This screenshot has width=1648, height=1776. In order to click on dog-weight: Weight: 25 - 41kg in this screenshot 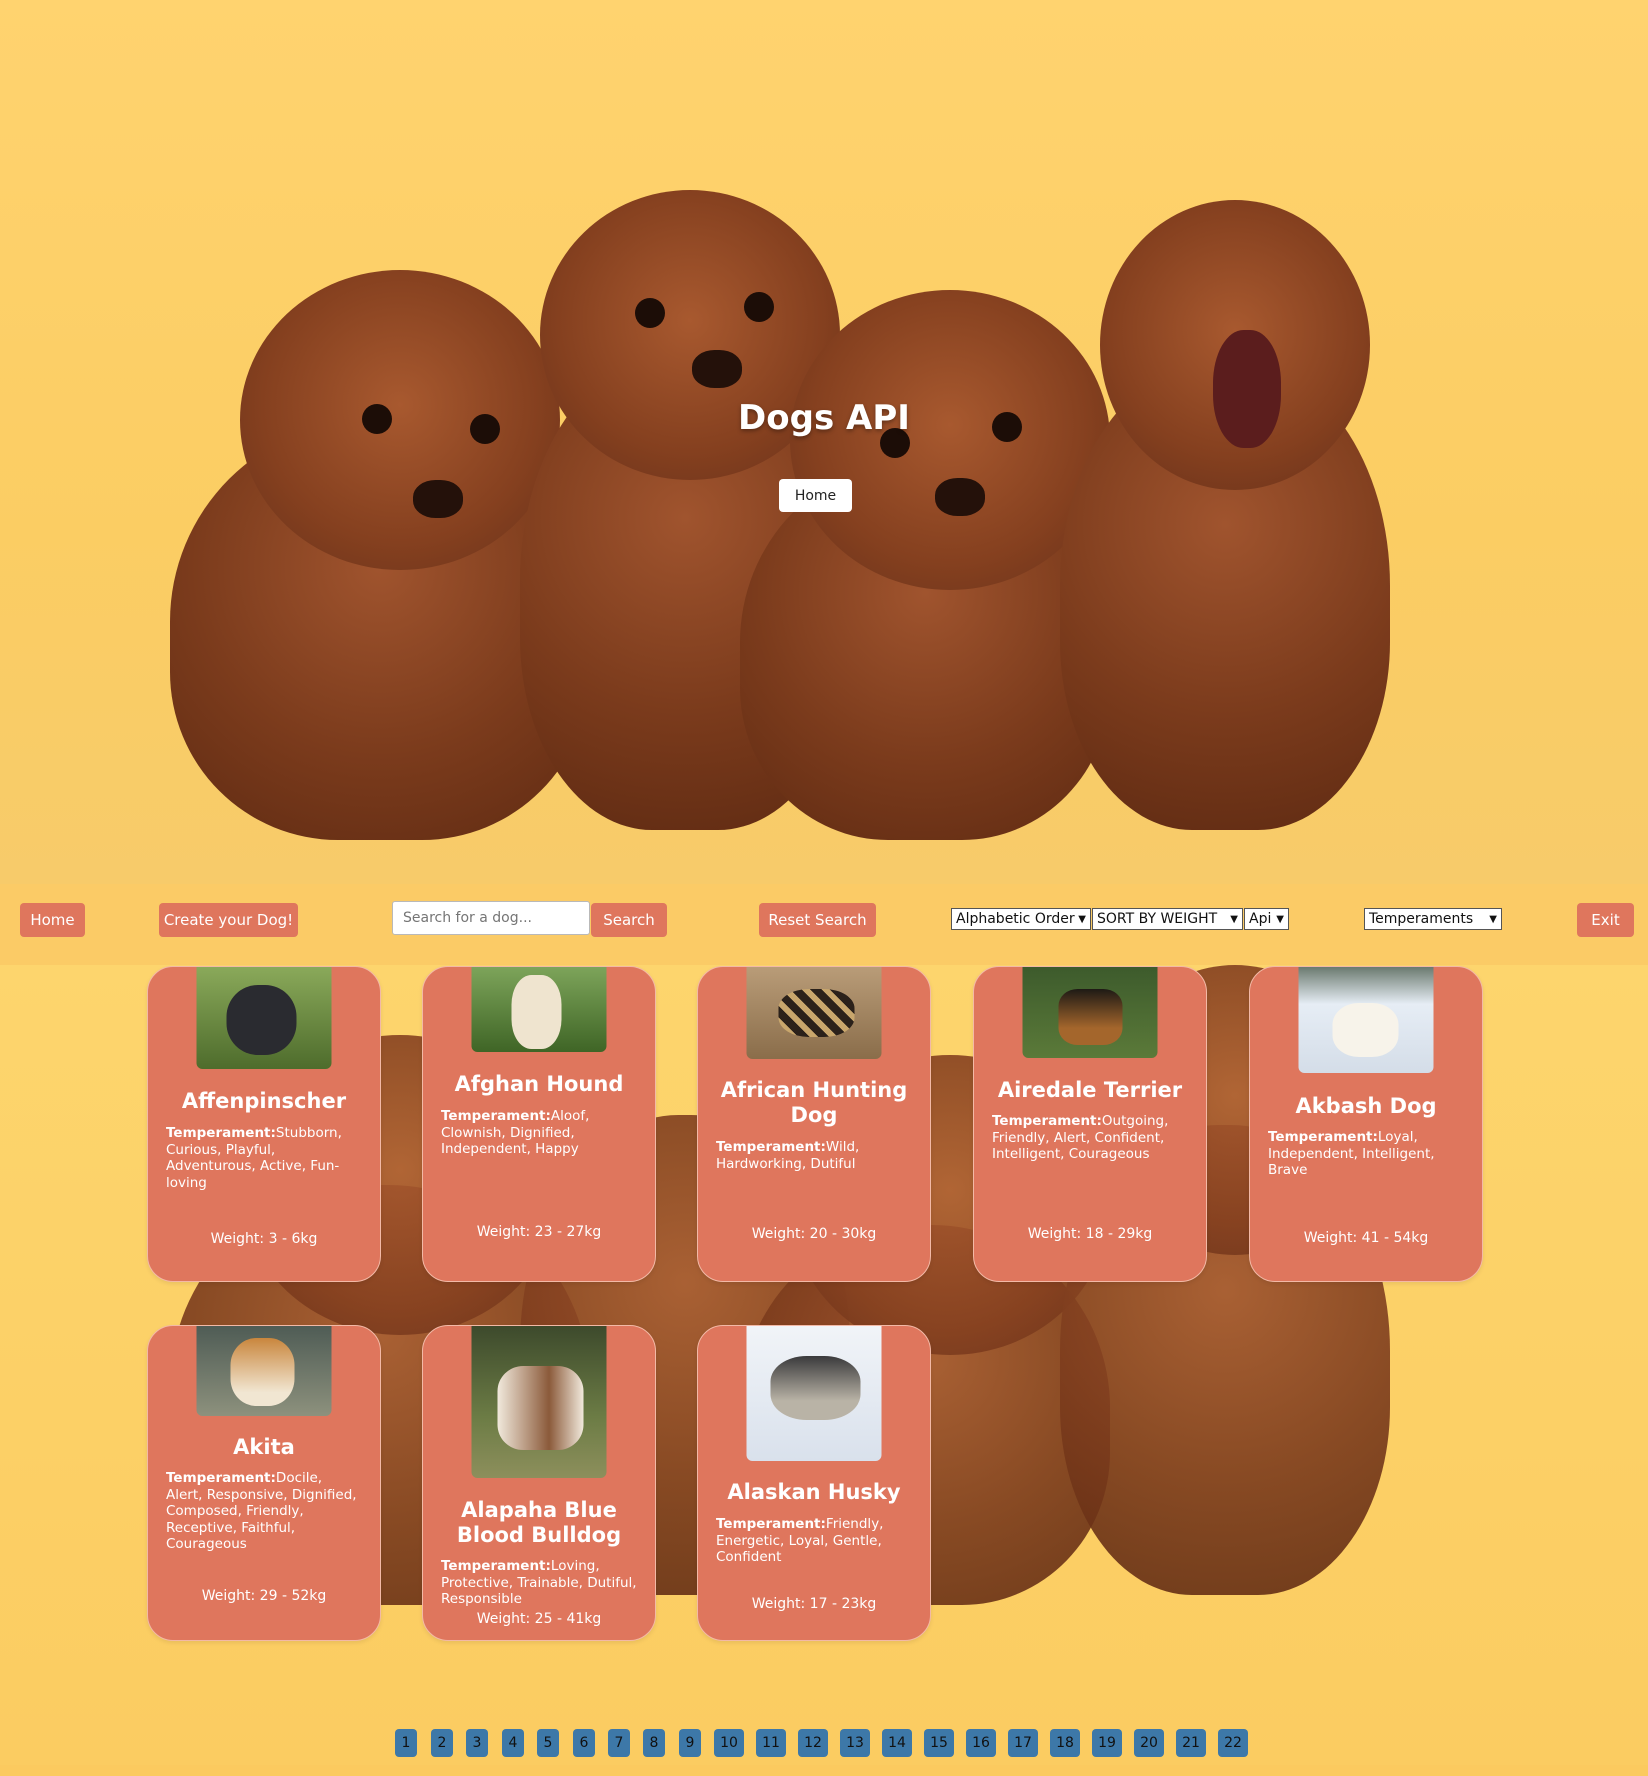, I will do `click(539, 1619)`.